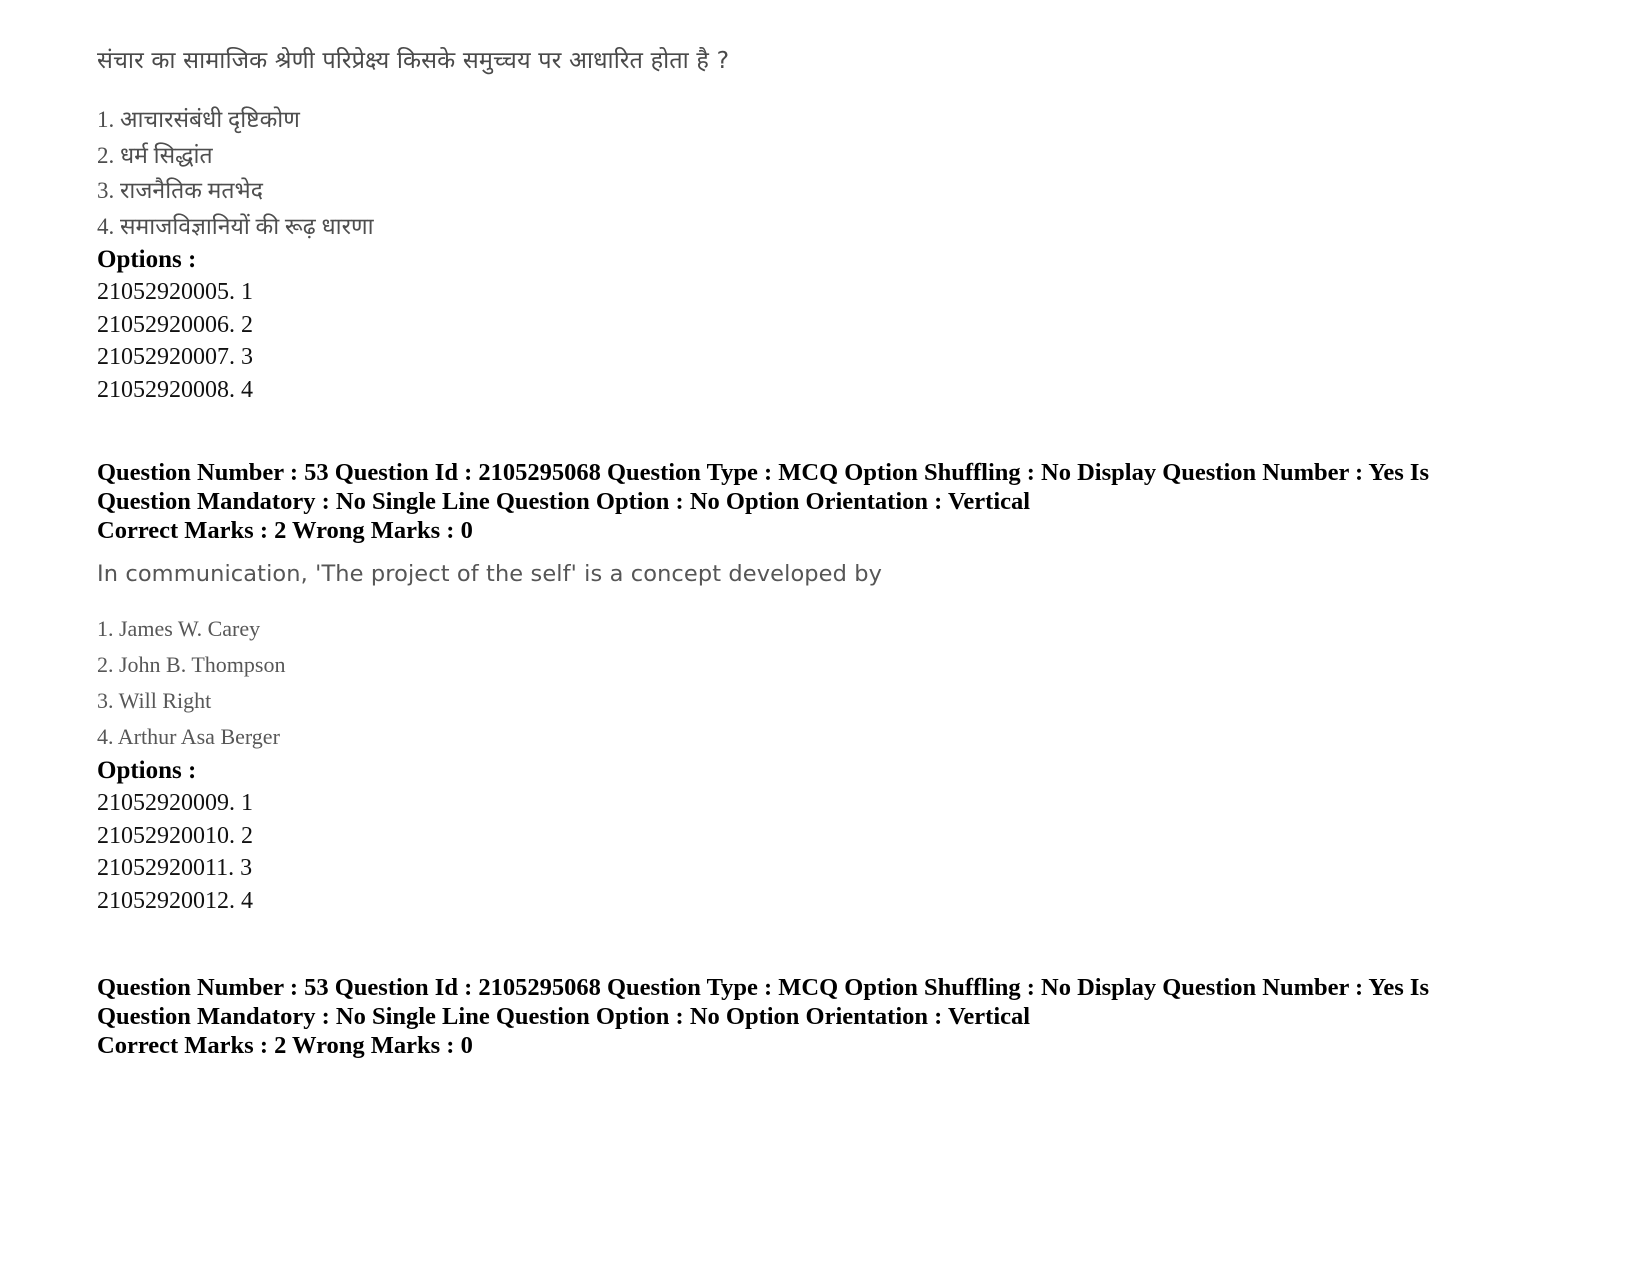 This screenshot has width=1650, height=1275. I want to click on options-label-1: Options :, so click(147, 259).